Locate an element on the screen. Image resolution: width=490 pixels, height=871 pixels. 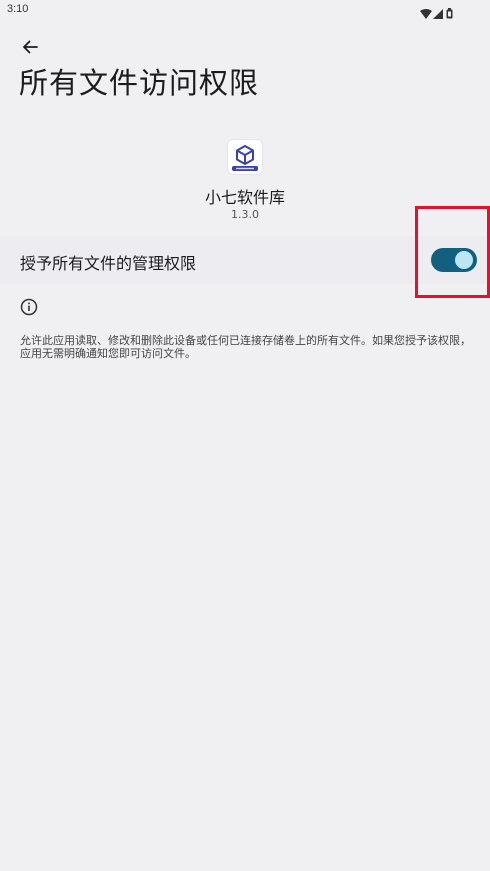
wifi-icon is located at coordinates (426, 13).